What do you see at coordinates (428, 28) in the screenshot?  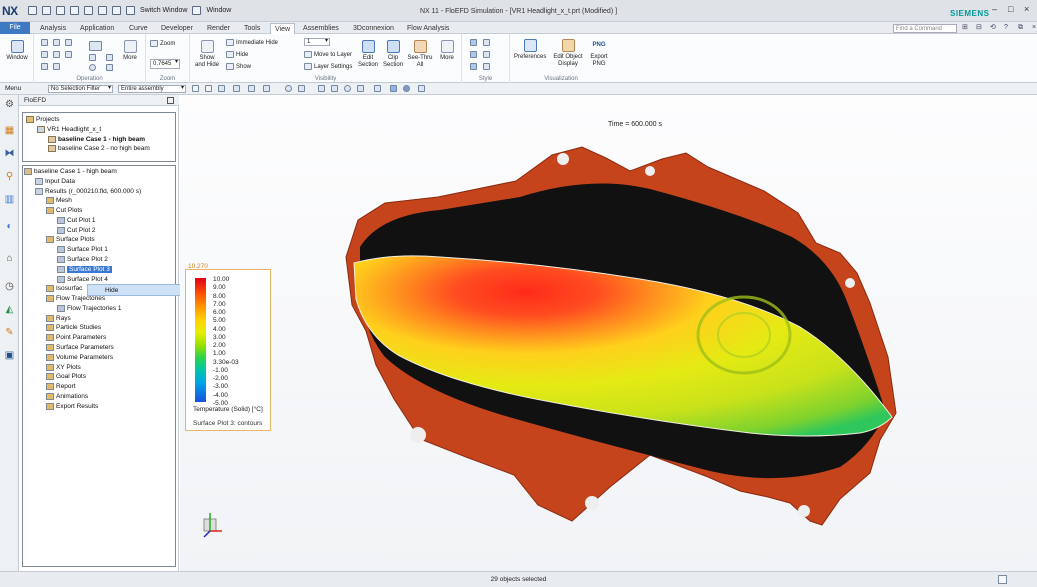 I see `tab-flow-analysis: Flow Analysis` at bounding box center [428, 28].